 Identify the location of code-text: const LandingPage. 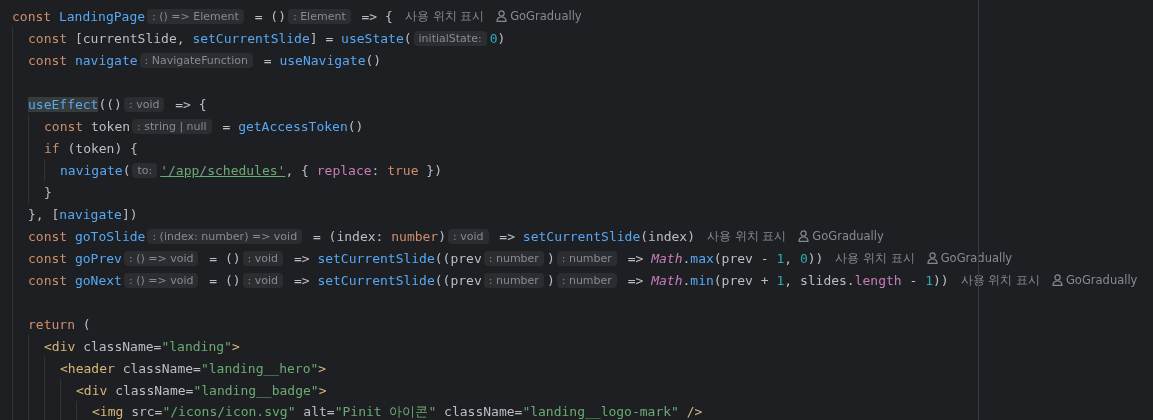
(79, 16).